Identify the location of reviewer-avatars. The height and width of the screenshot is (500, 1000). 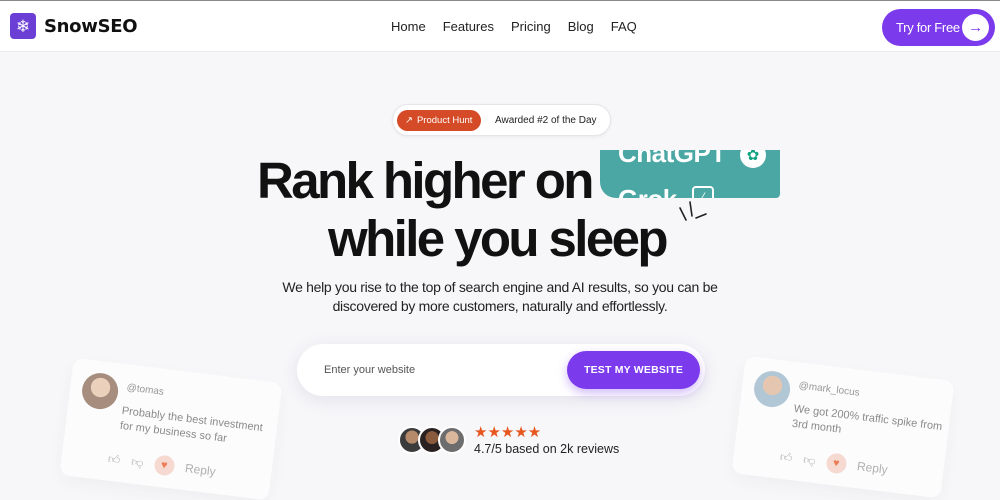
(433, 441).